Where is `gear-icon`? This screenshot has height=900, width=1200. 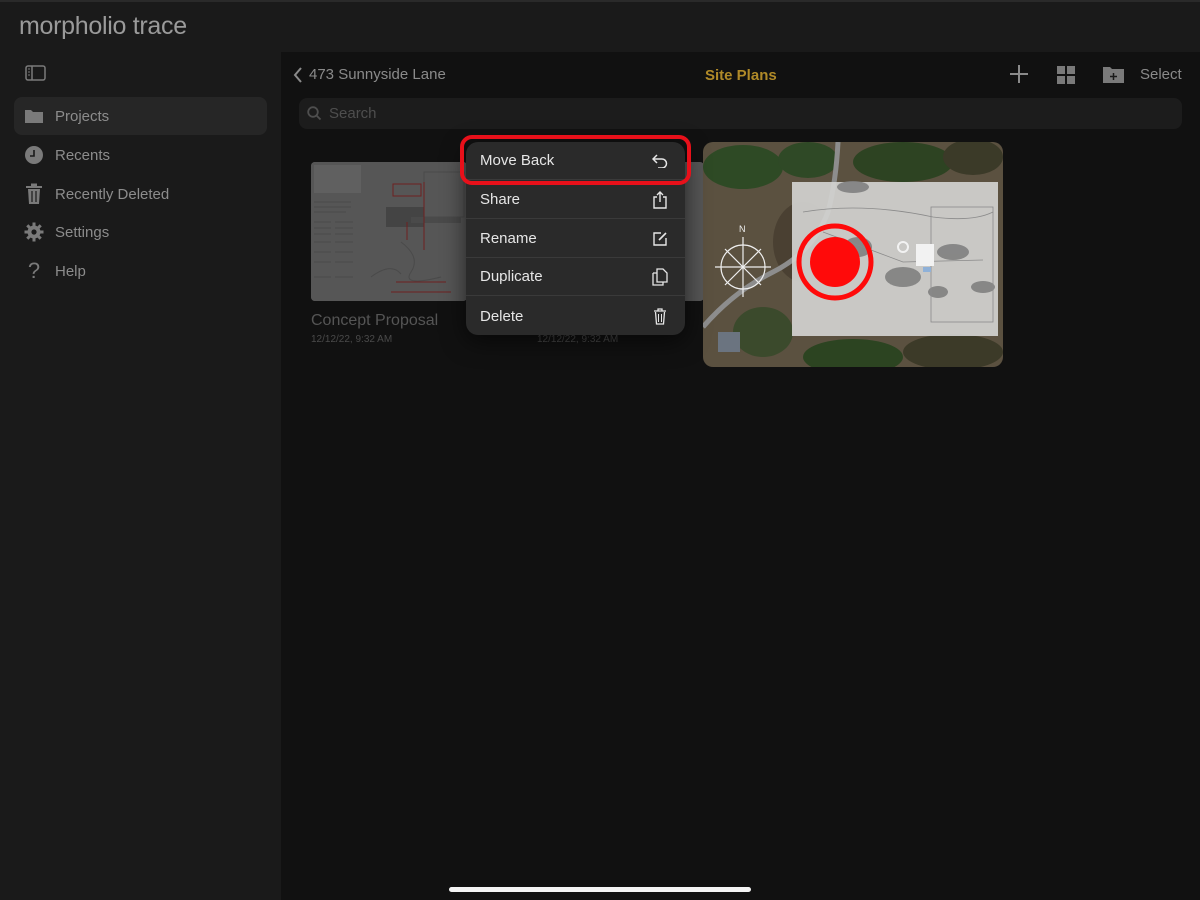
gear-icon is located at coordinates (34, 232).